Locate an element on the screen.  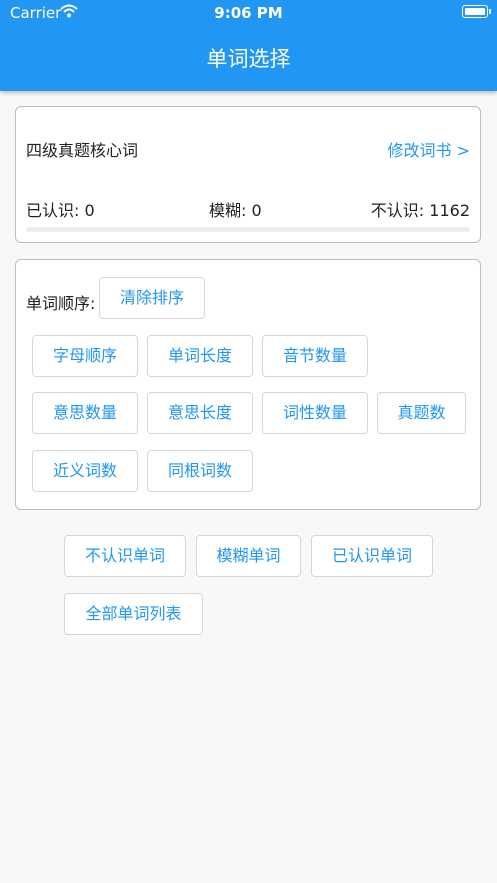
fuzzy-count: 模糊: 0 is located at coordinates (235, 210).